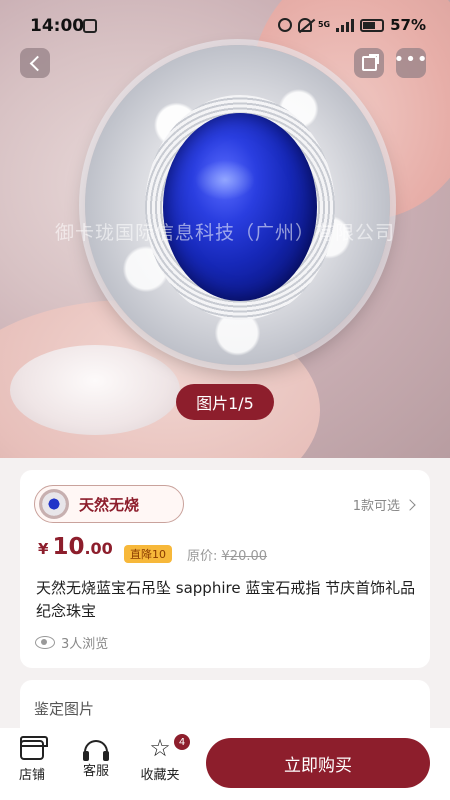 Image resolution: width=450 pixels, height=800 pixels. Describe the element at coordinates (43, 549) in the screenshot. I see `price-currency: ¥` at that location.